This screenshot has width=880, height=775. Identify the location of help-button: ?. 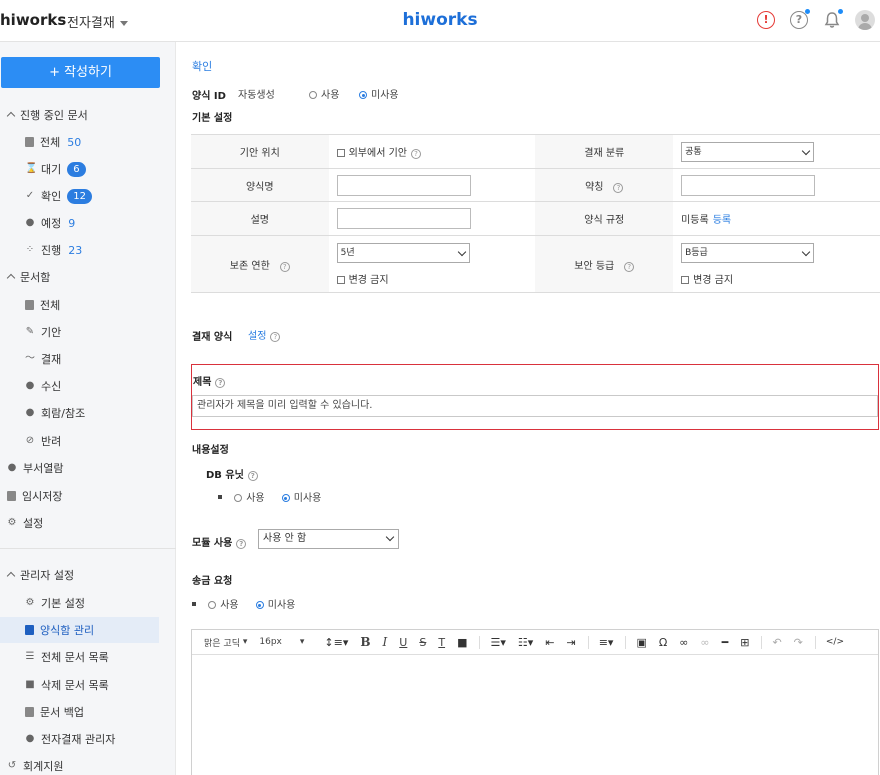
(799, 20).